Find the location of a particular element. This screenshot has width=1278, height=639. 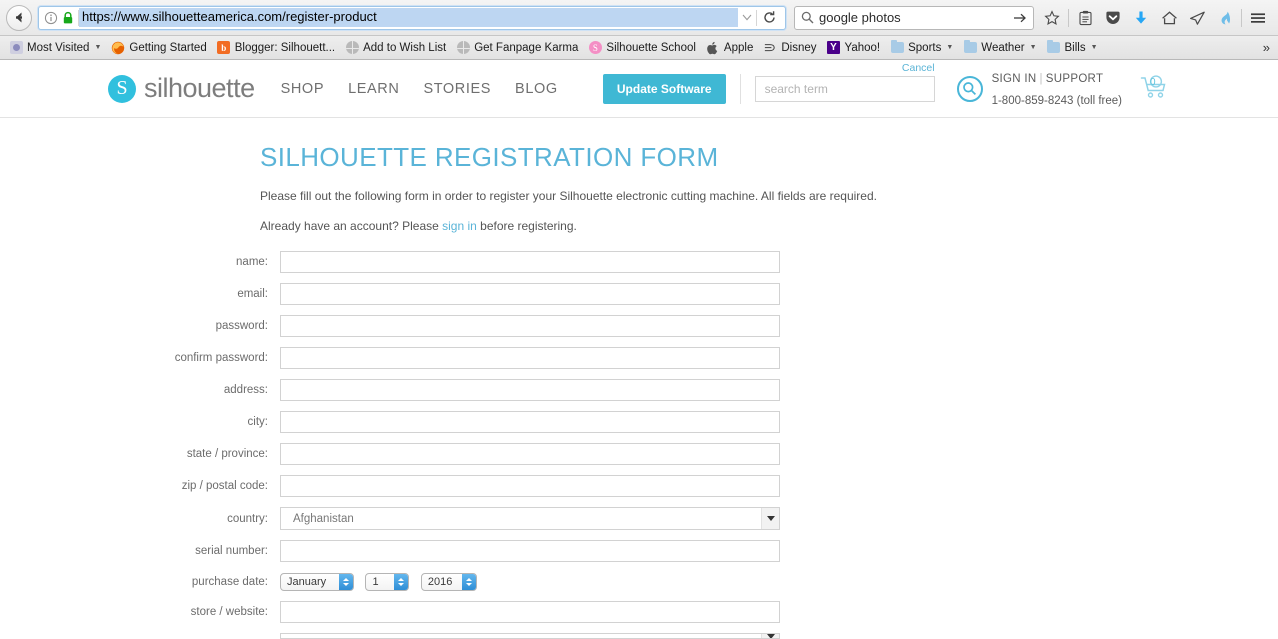

home-icon is located at coordinates (1169, 18).